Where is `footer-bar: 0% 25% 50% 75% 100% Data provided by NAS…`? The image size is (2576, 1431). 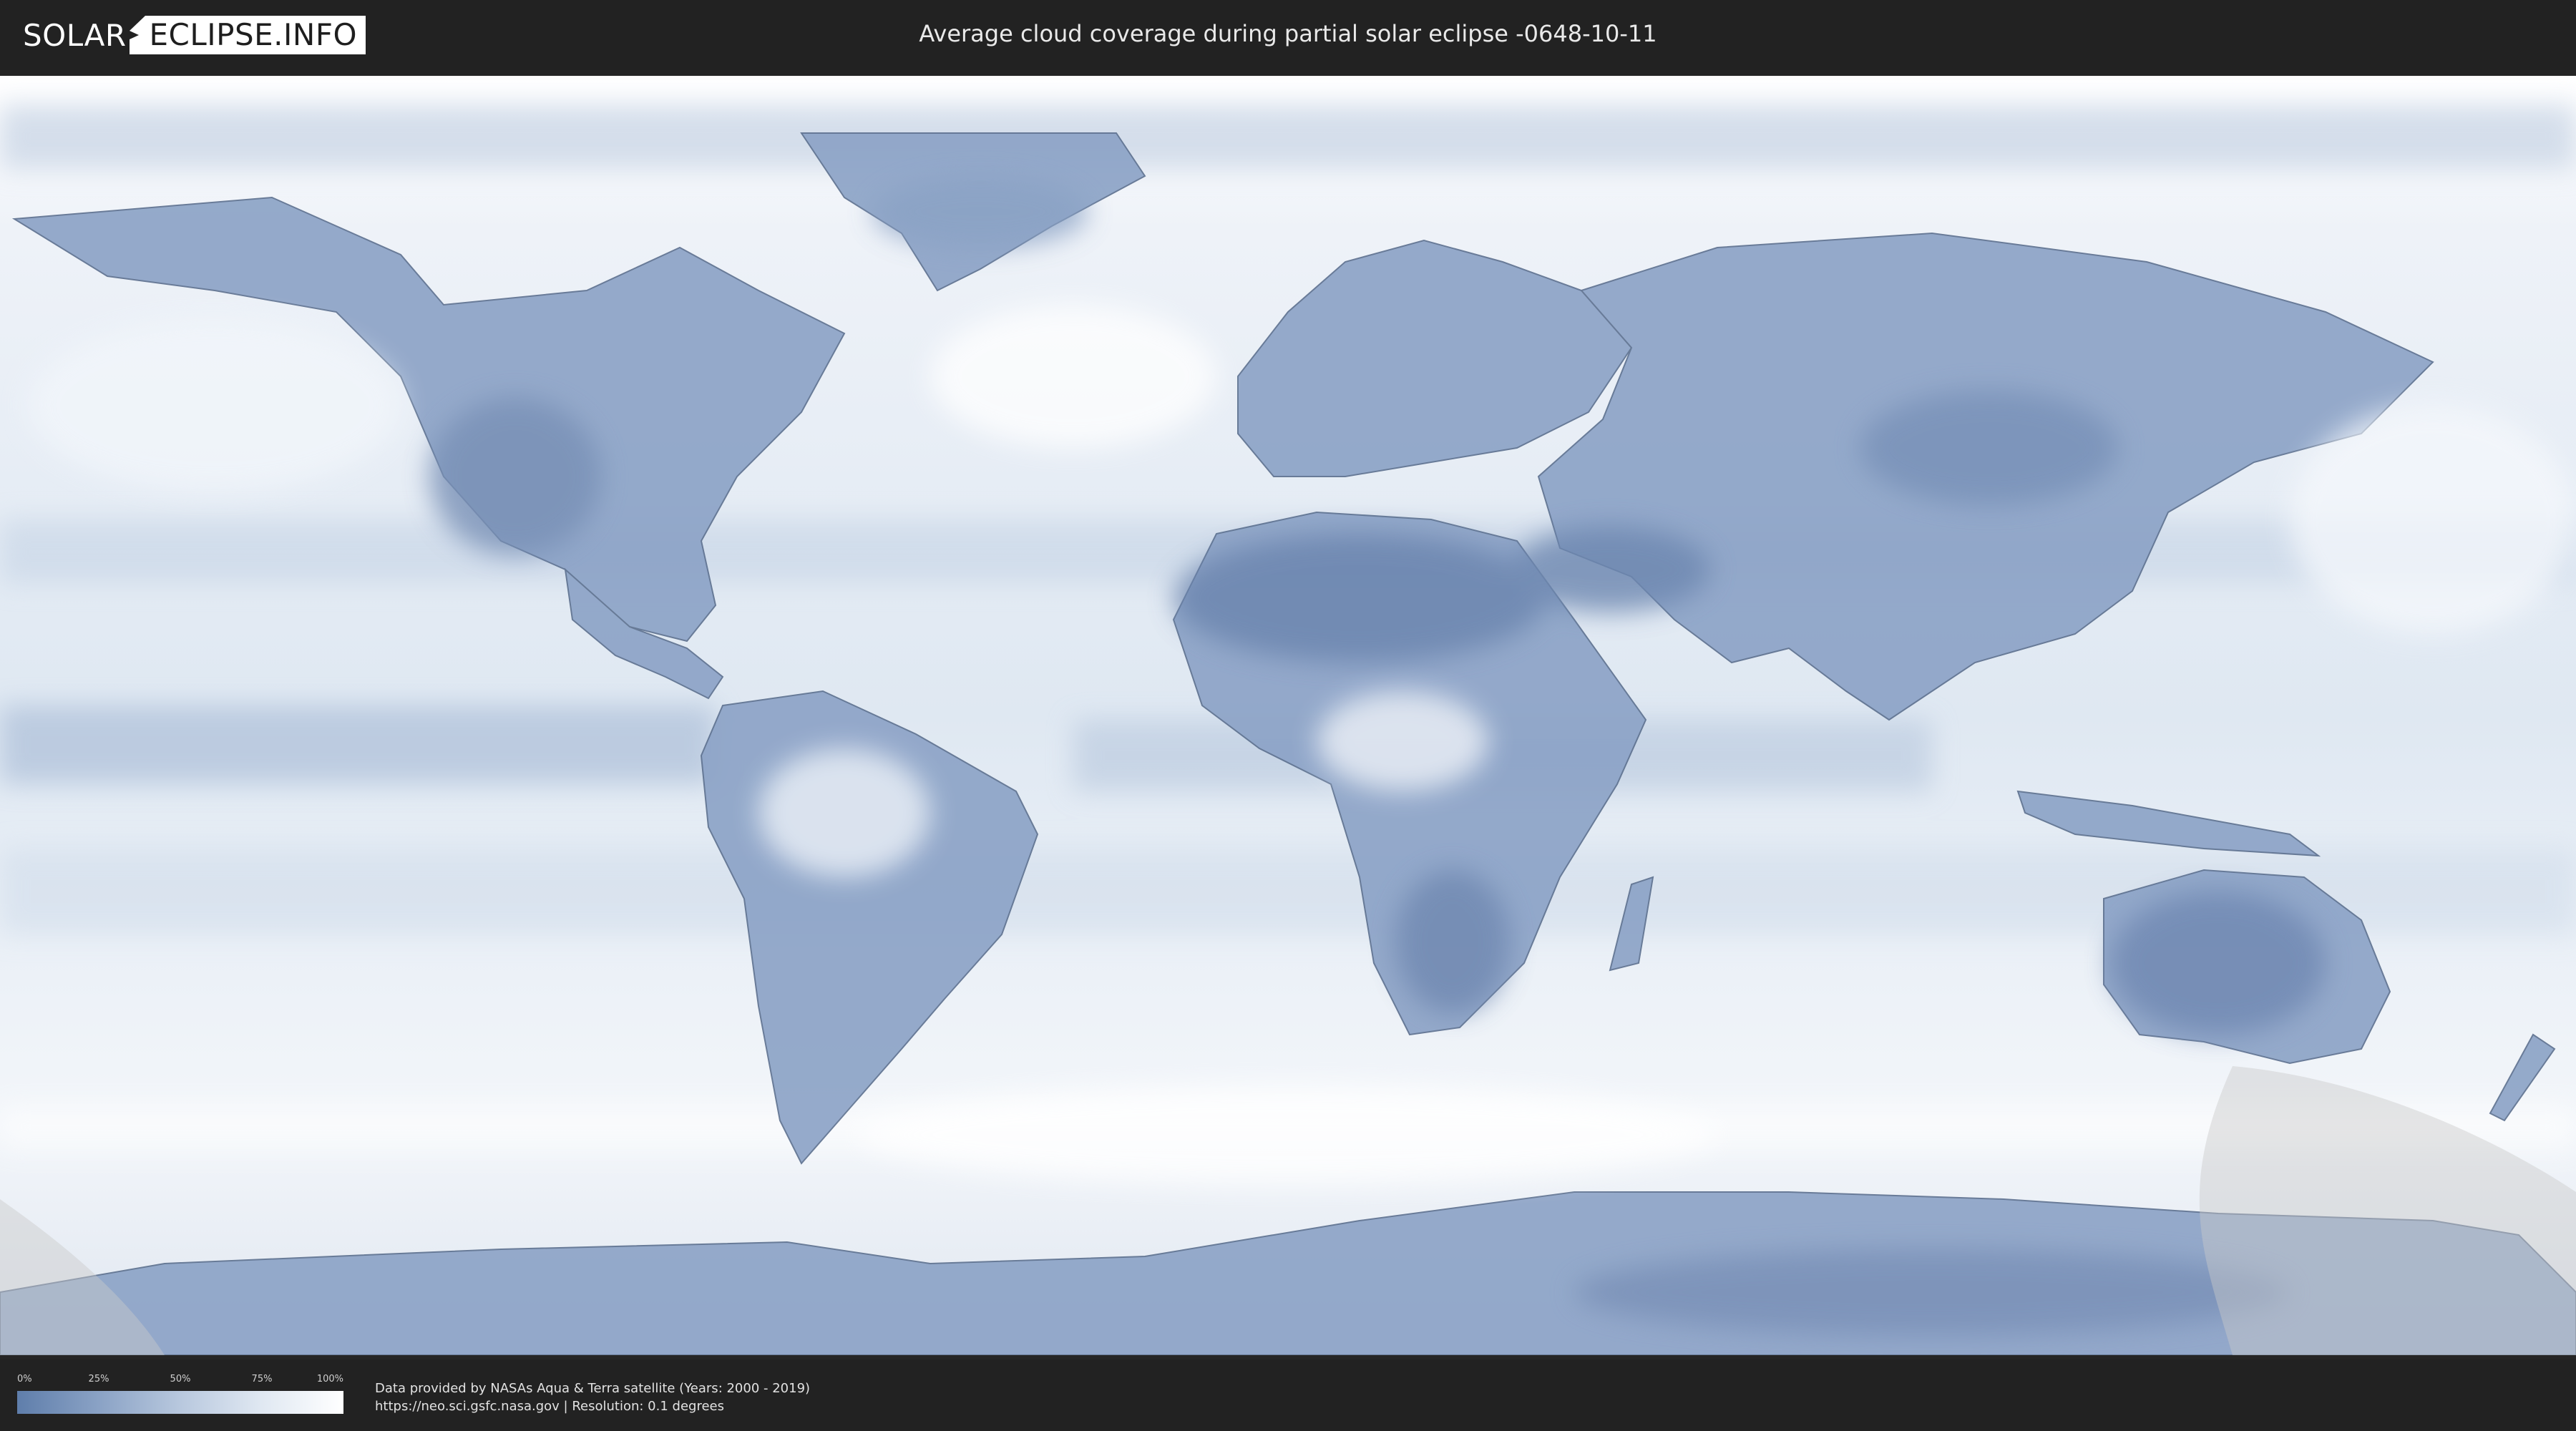
footer-bar: 0% 25% 50% 75% 100% Data provided by NAS… is located at coordinates (1288, 1395).